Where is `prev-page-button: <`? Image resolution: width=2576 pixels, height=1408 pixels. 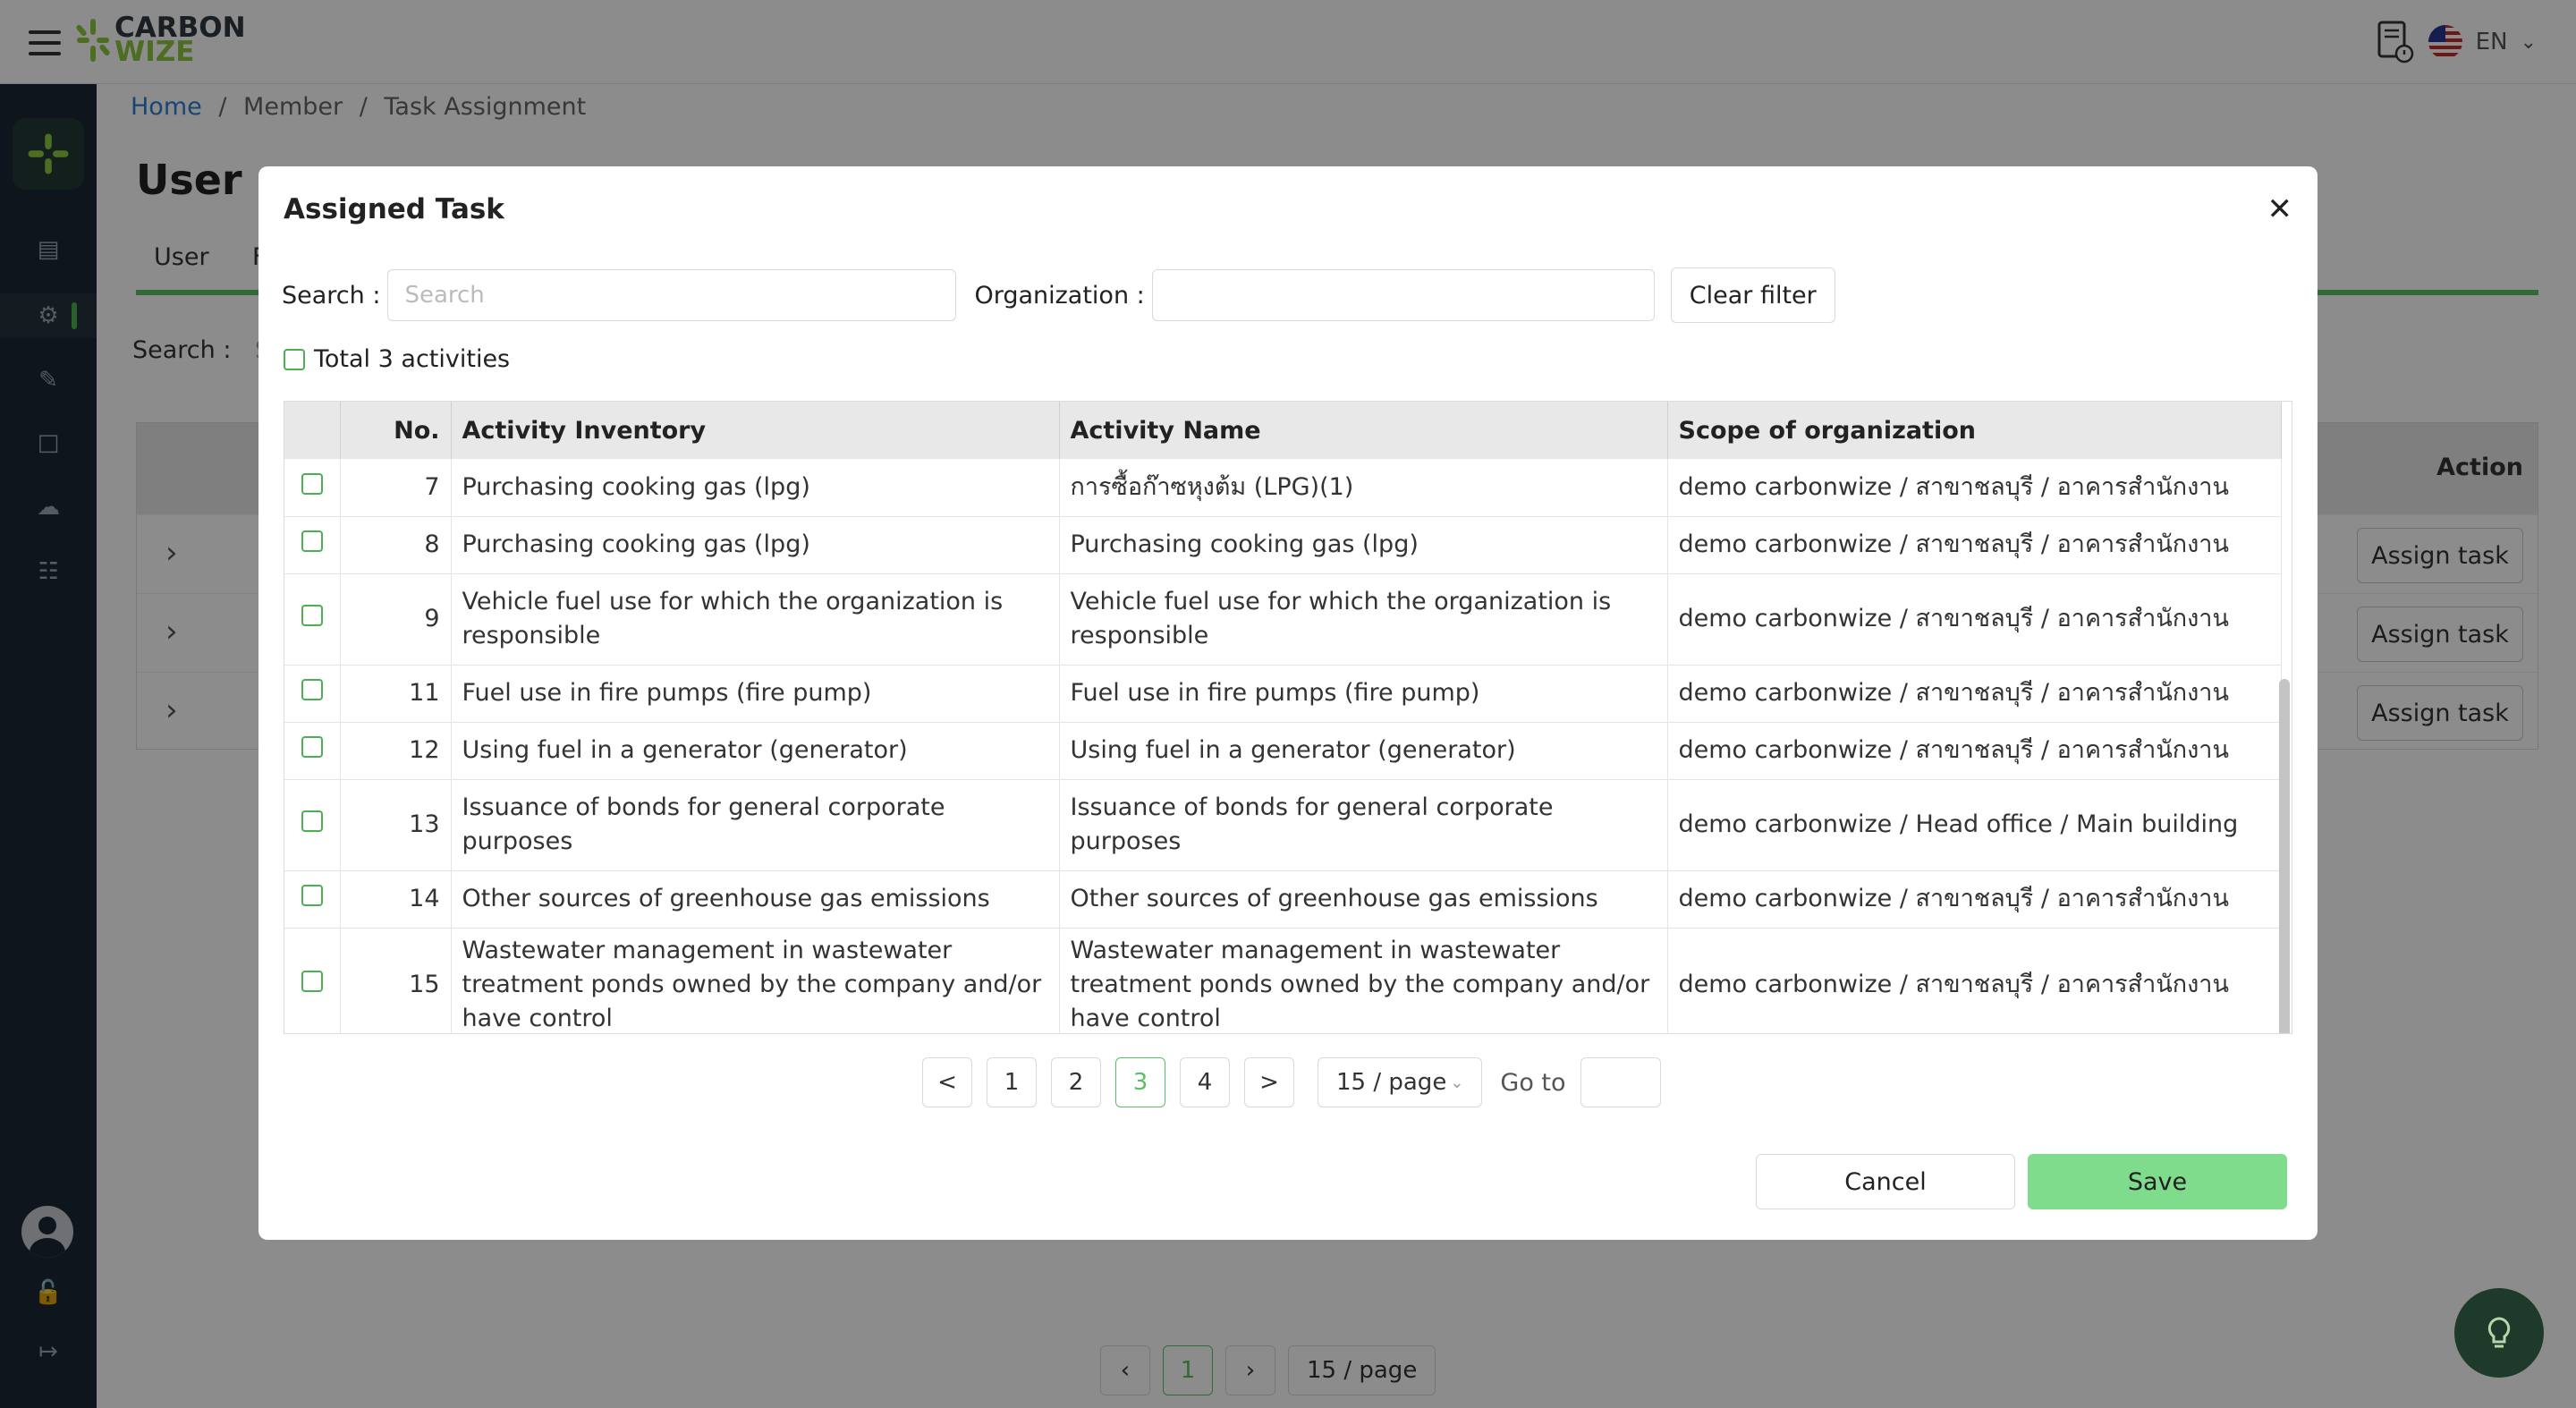
prev-page-button: < is located at coordinates (947, 1082).